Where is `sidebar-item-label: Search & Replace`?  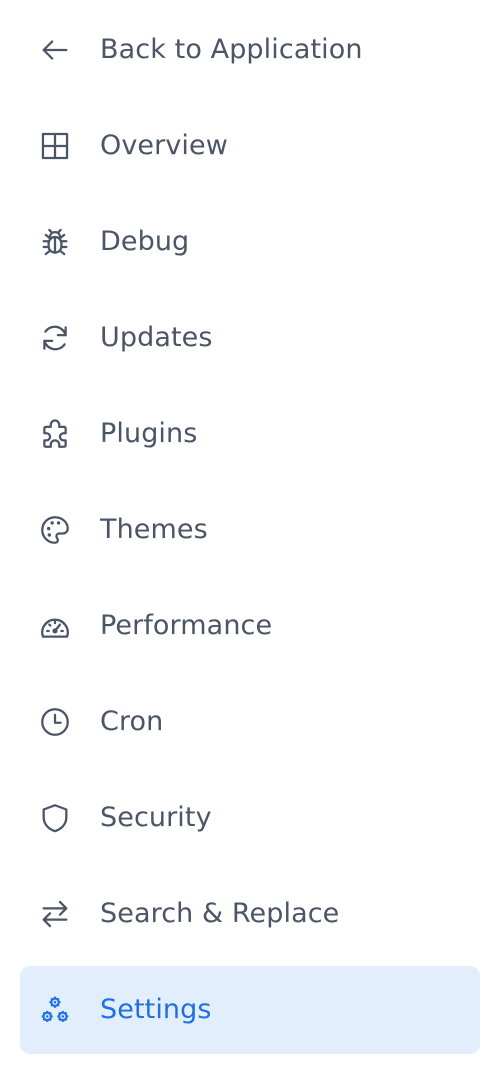 sidebar-item-label: Search & Replace is located at coordinates (220, 913).